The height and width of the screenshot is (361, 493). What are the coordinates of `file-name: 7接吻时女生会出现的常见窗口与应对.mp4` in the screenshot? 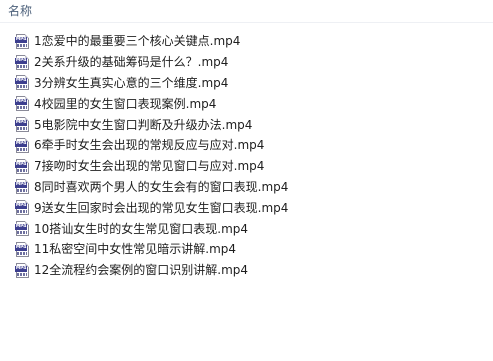 It's located at (149, 166).